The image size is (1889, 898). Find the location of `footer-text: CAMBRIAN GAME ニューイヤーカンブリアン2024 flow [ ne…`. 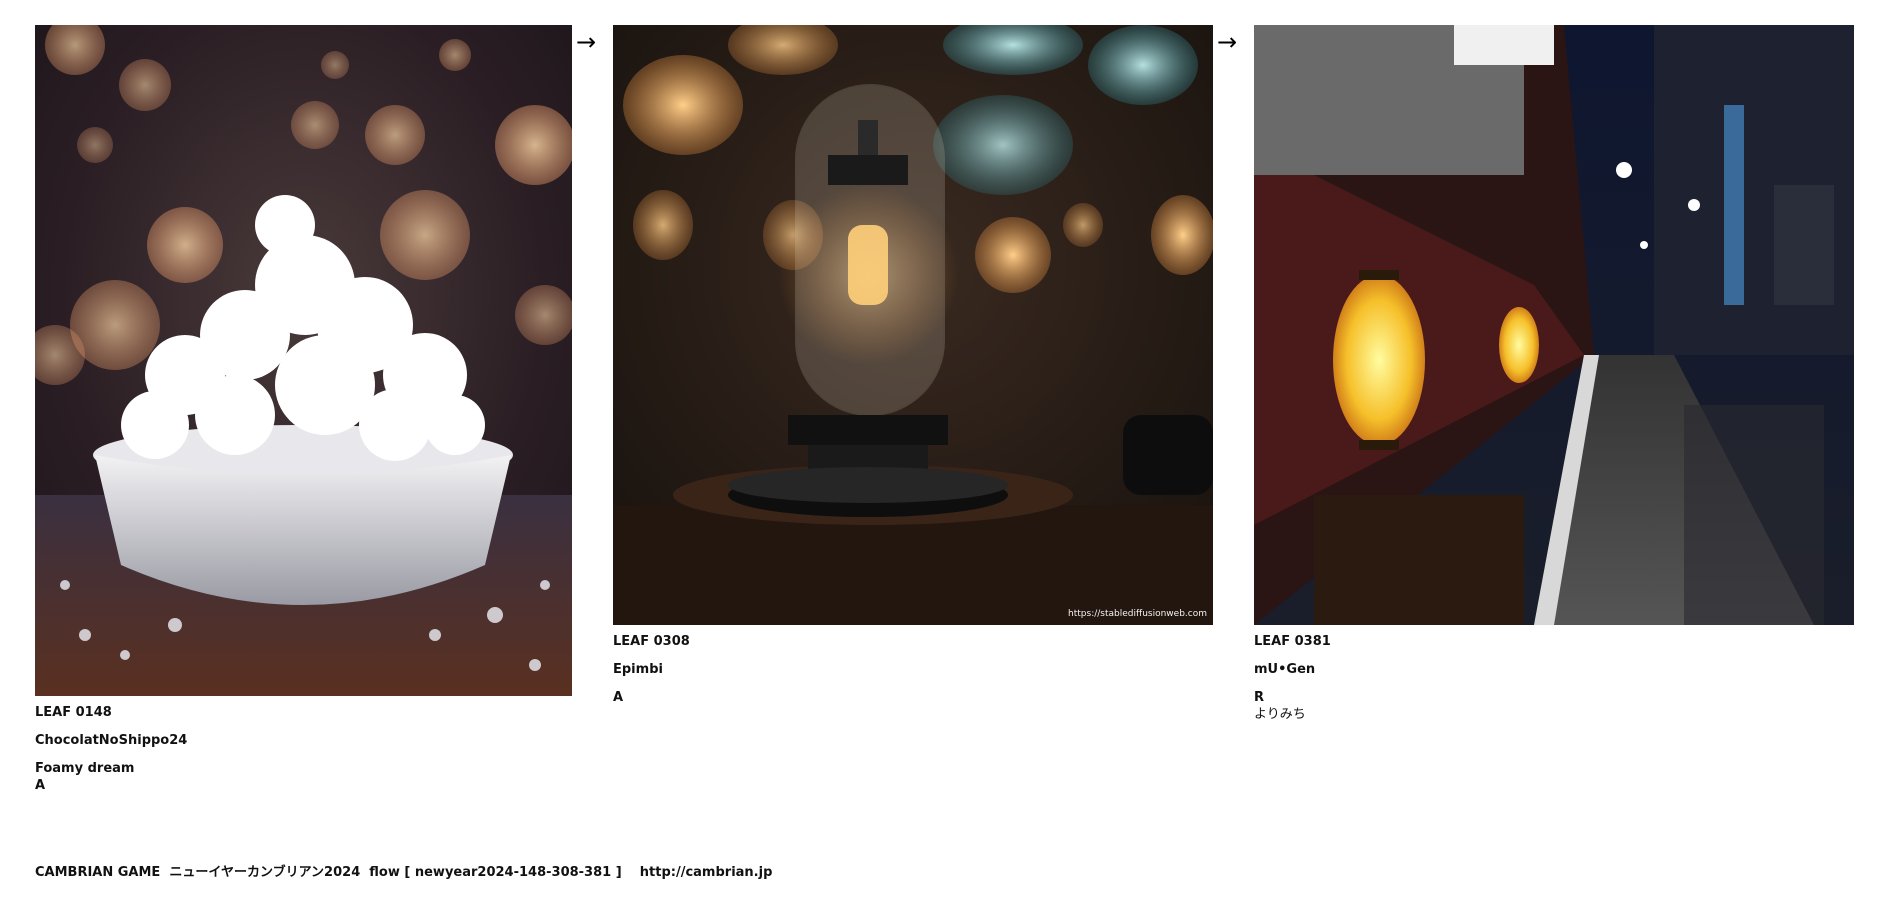

footer-text: CAMBRIAN GAME ニューイヤーカンブリアン2024 flow [ ne… is located at coordinates (404, 872).